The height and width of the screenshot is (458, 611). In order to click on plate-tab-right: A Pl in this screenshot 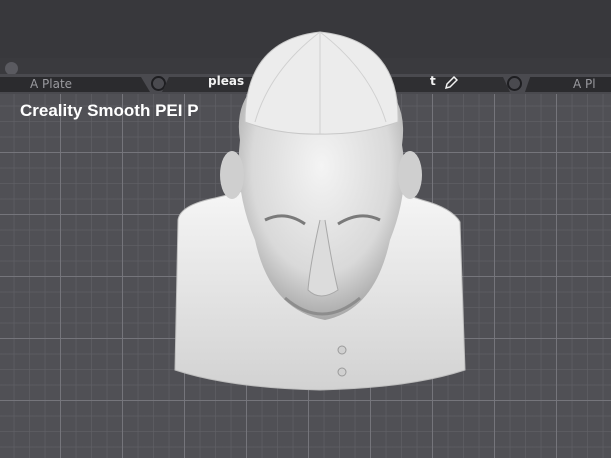, I will do `click(568, 84)`.